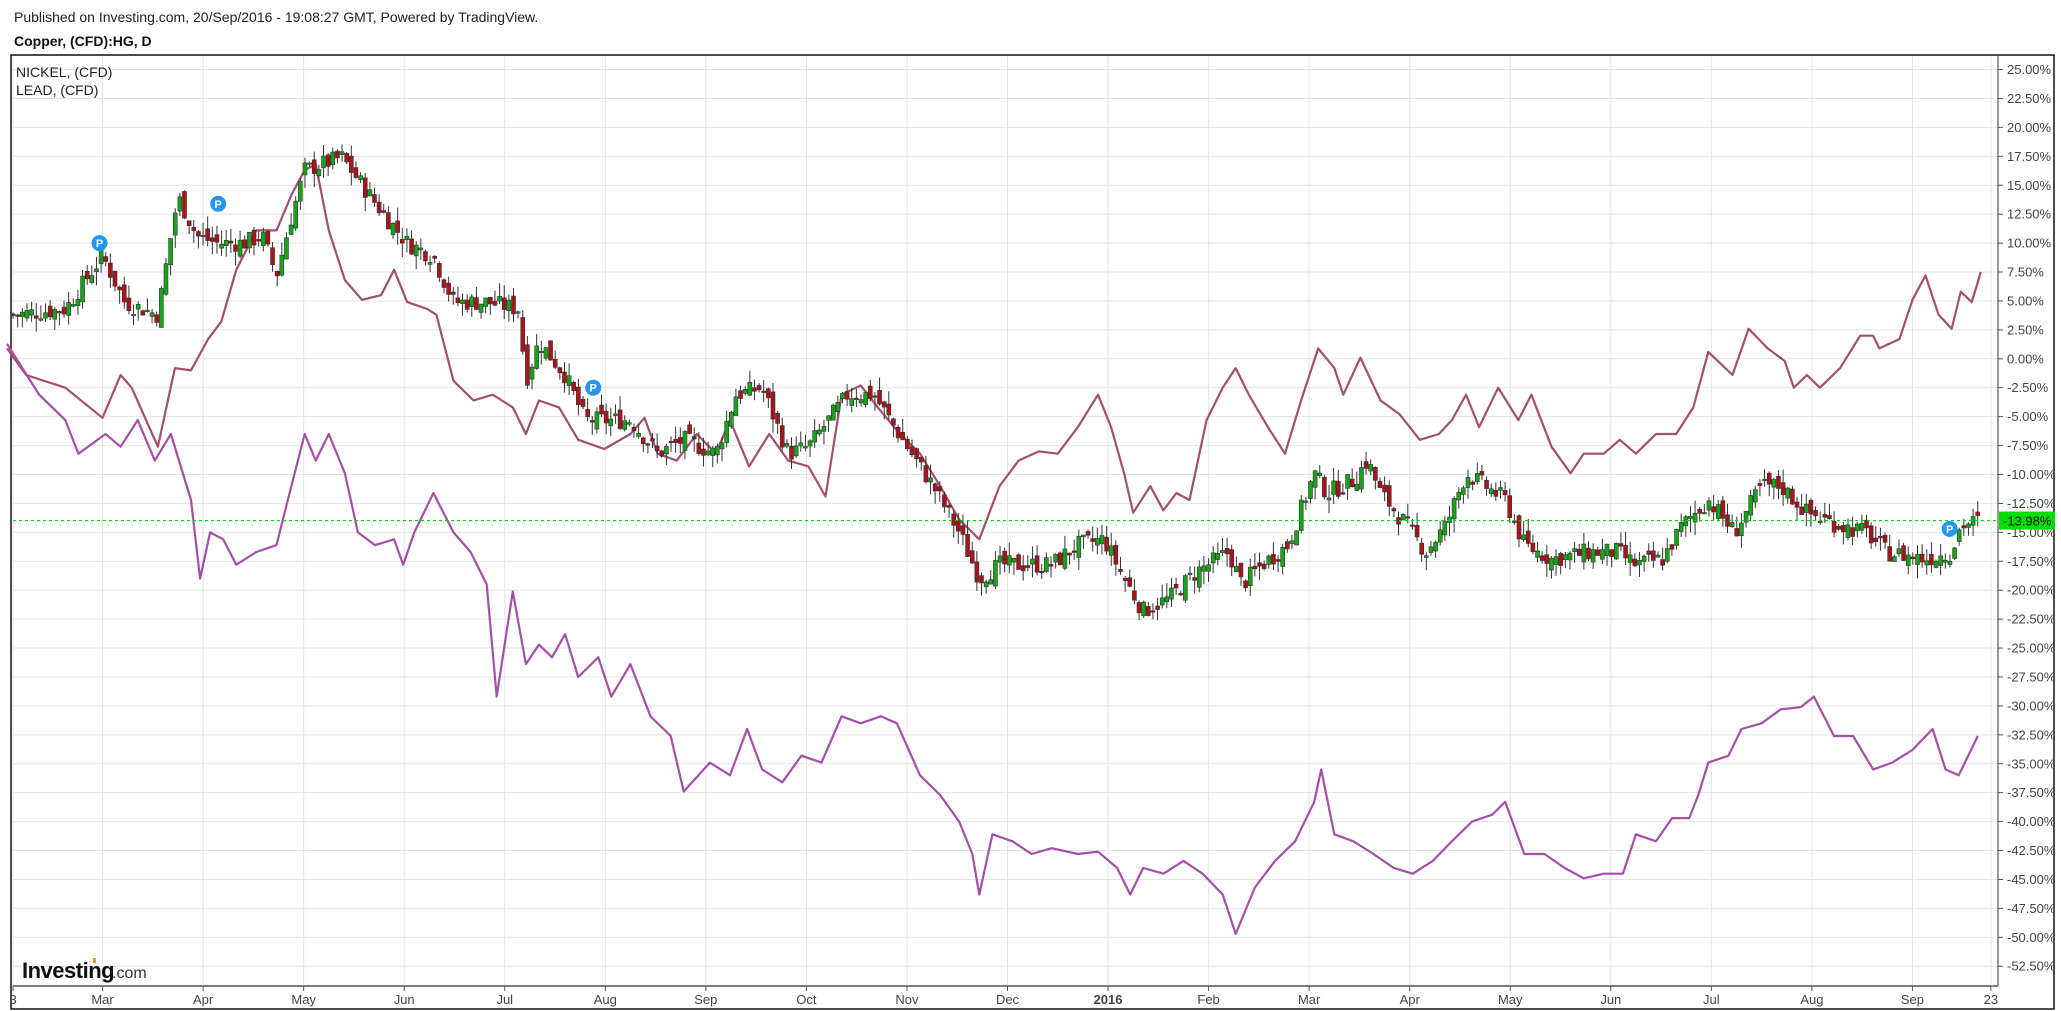 The image size is (2061, 1011). I want to click on x-tick-label: Jun, so click(1610, 999).